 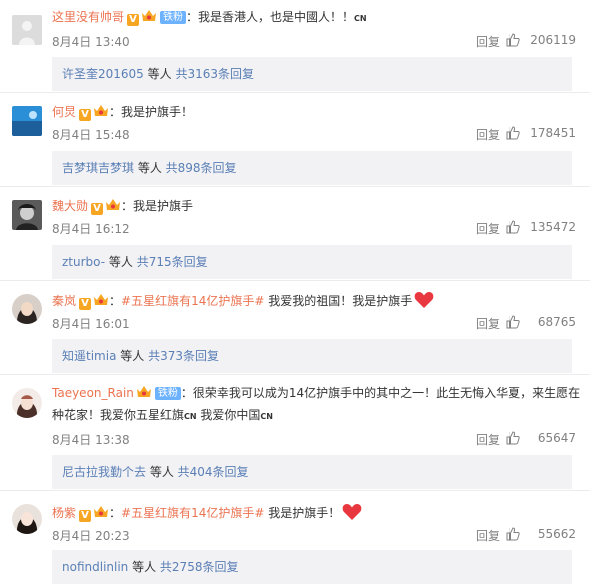 I want to click on username-link: 这里没有帅哥, so click(x=88, y=17).